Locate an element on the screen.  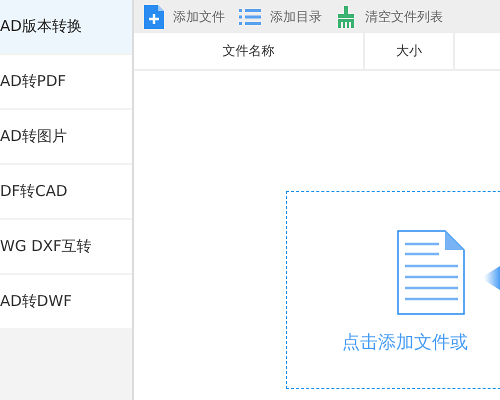
column-header: 大小 is located at coordinates (410, 51).